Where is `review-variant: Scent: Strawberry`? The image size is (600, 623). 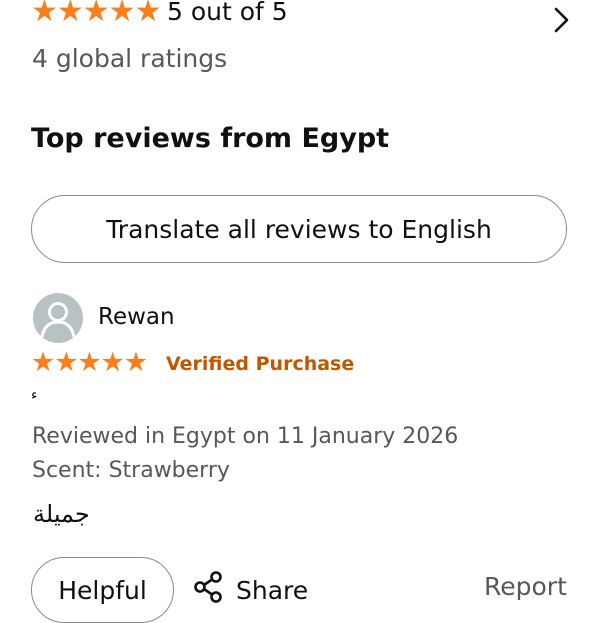
review-variant: Scent: Strawberry is located at coordinates (131, 470).